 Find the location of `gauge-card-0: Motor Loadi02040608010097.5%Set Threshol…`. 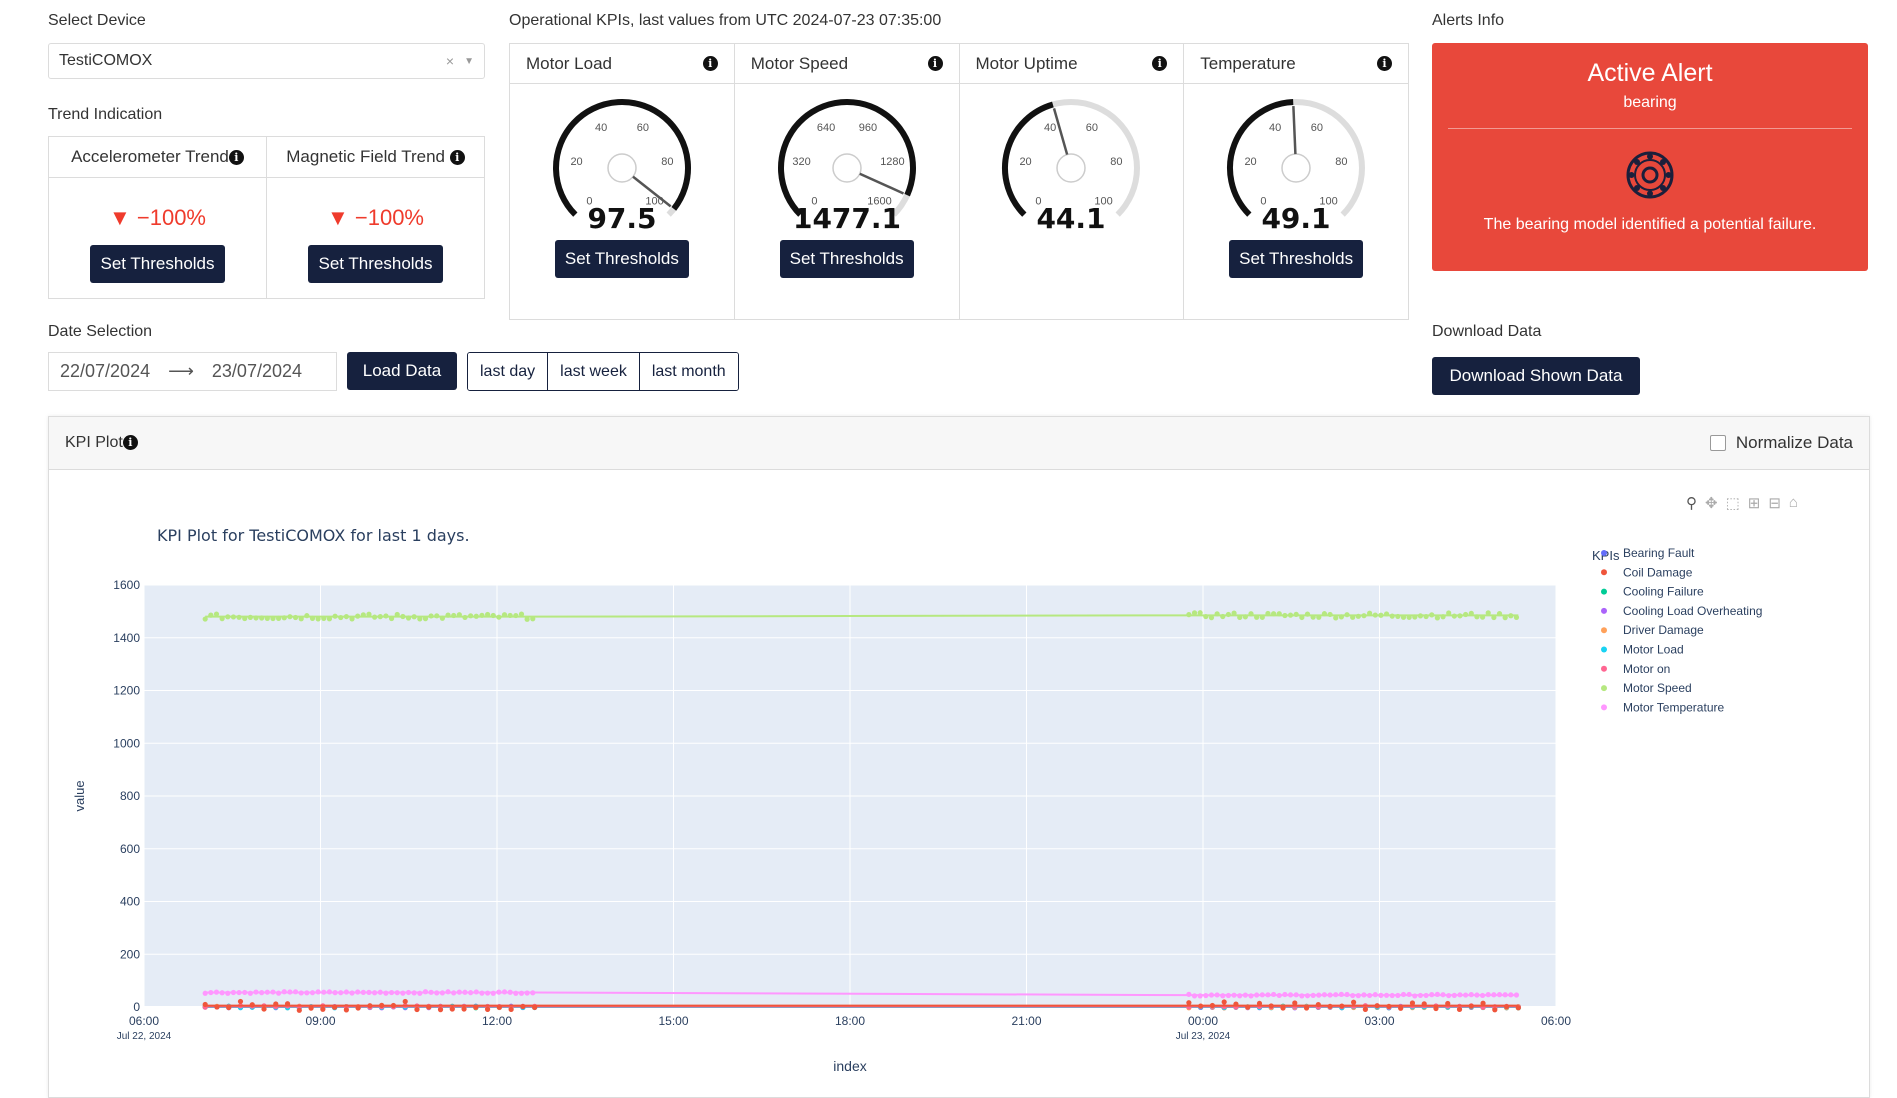

gauge-card-0: Motor Loadi02040608010097.5%Set Threshol… is located at coordinates (622, 181).